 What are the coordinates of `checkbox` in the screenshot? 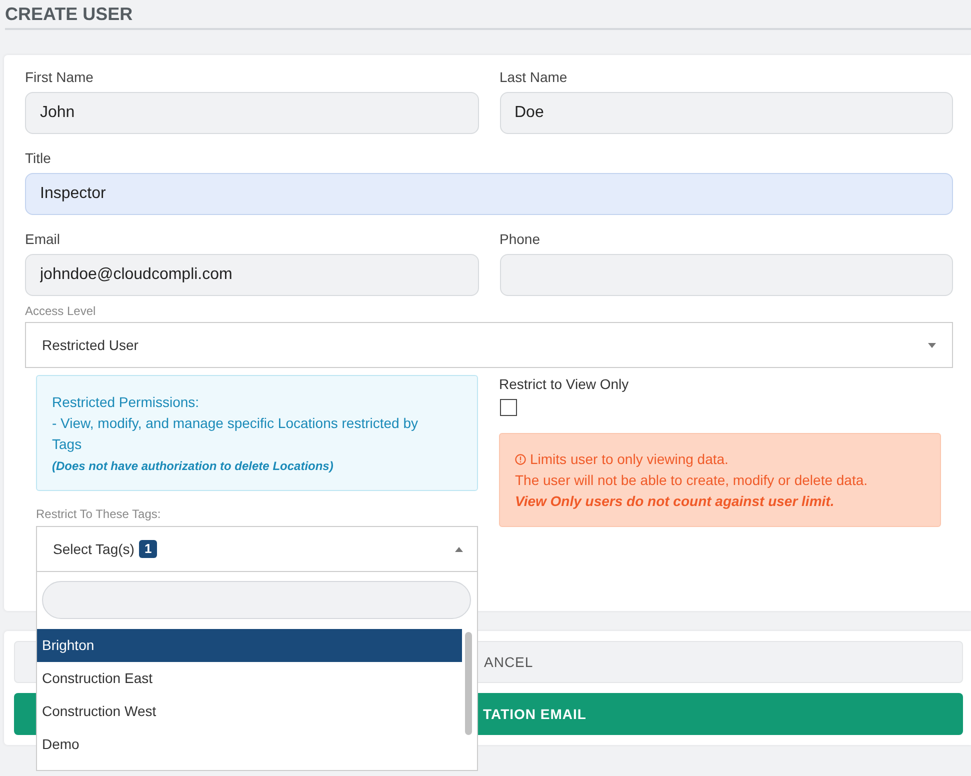 It's located at (508, 407).